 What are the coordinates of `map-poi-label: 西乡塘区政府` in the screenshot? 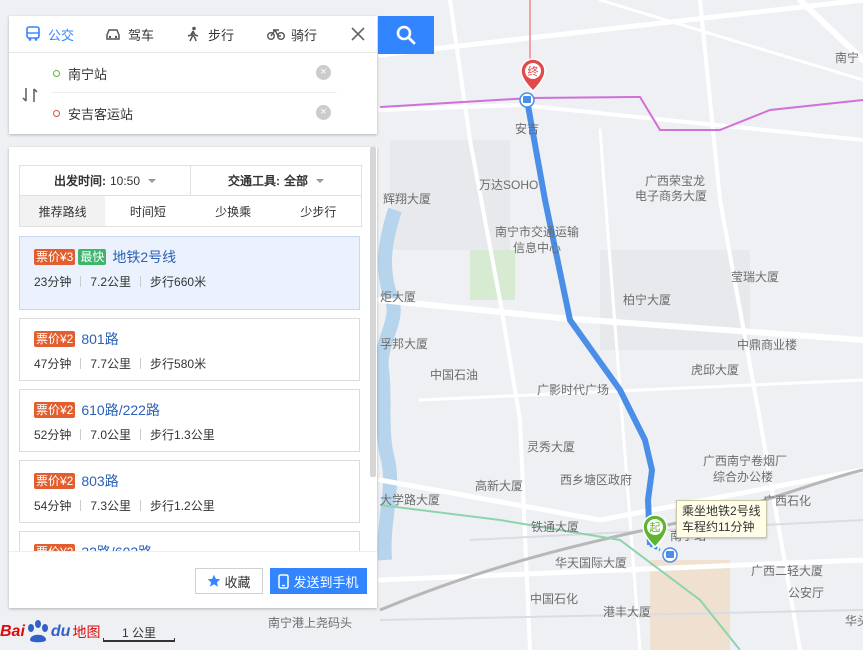 It's located at (596, 479).